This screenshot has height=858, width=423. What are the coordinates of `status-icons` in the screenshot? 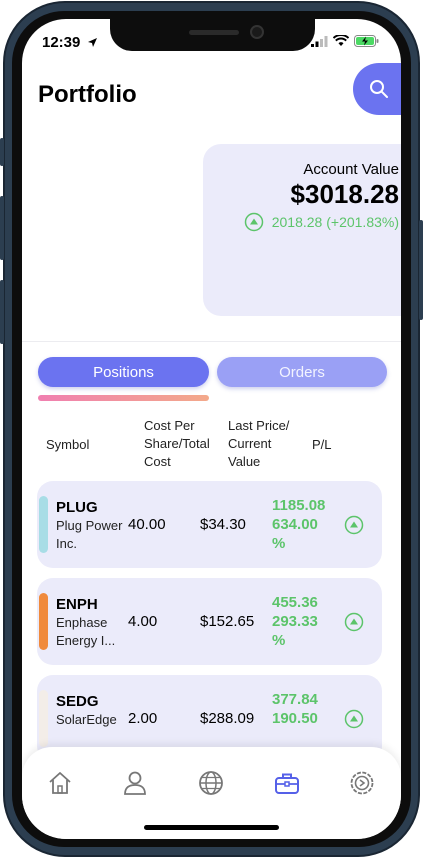 It's located at (345, 41).